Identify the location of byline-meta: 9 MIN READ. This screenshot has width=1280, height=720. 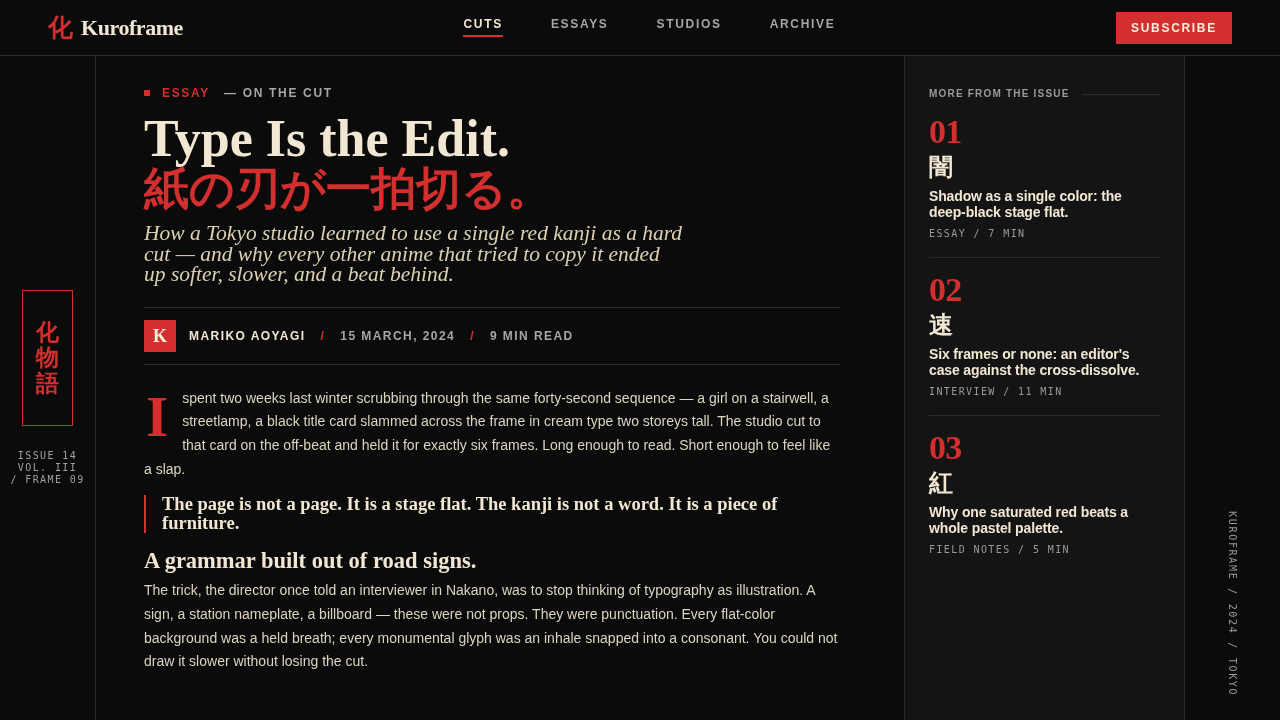
(531, 335).